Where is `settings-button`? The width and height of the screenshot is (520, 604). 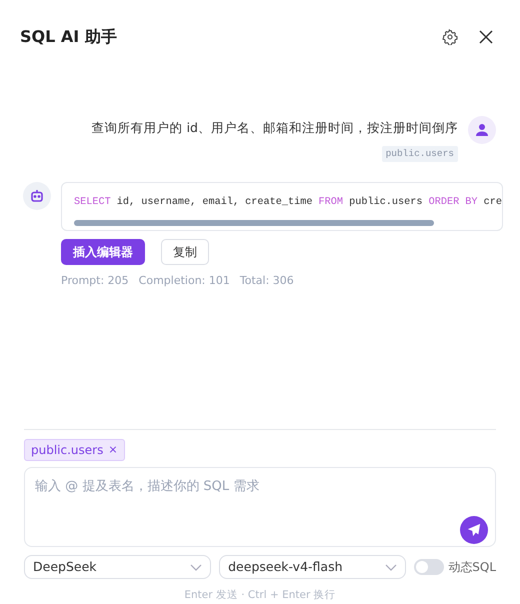 settings-button is located at coordinates (450, 37).